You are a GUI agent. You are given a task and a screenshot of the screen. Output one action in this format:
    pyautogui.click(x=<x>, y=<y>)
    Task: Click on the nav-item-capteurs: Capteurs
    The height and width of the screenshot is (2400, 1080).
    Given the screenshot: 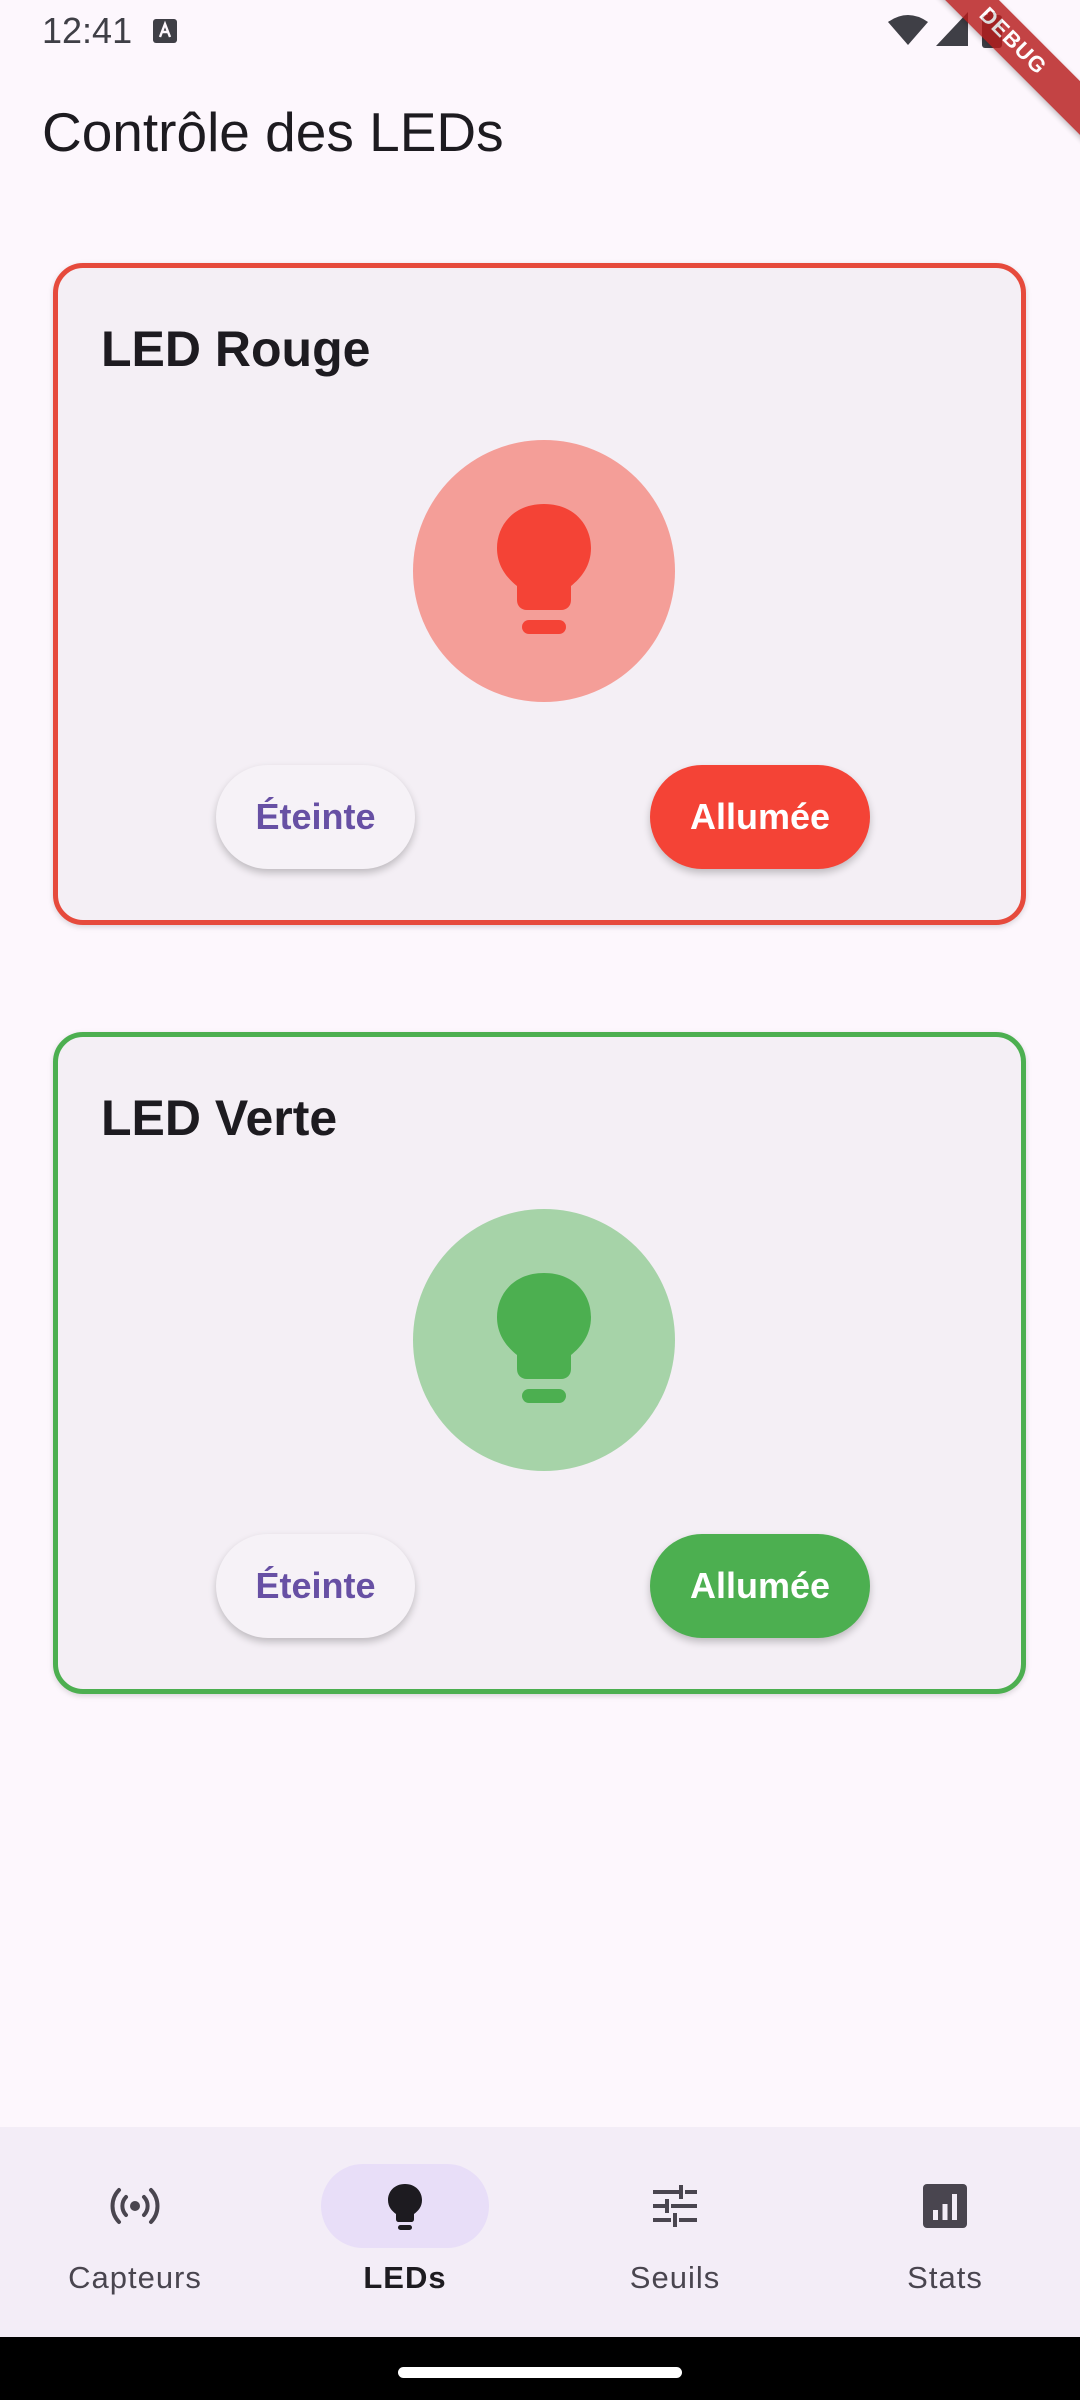 What is the action you would take?
    pyautogui.click(x=135, y=2232)
    